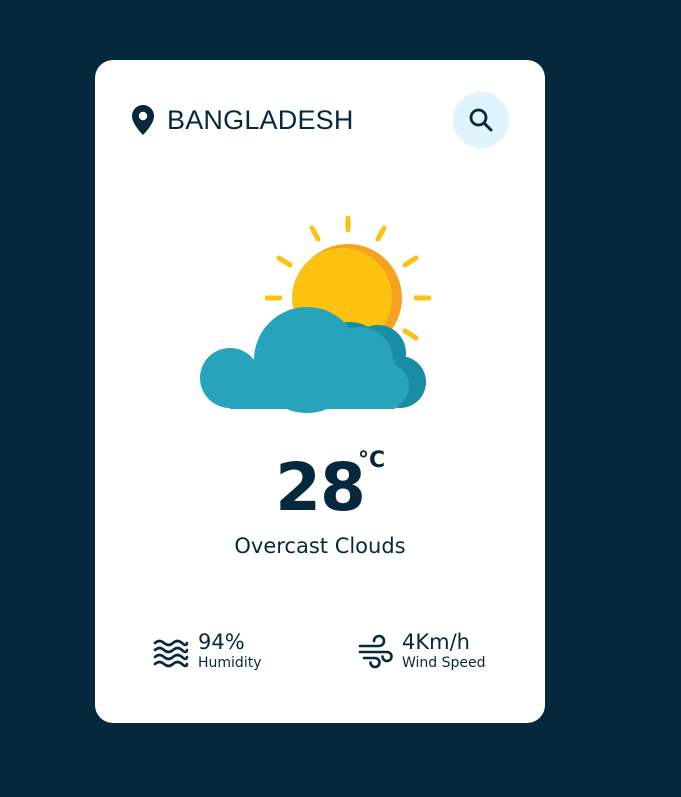 Image resolution: width=681 pixels, height=797 pixels. I want to click on search-icon, so click(481, 120).